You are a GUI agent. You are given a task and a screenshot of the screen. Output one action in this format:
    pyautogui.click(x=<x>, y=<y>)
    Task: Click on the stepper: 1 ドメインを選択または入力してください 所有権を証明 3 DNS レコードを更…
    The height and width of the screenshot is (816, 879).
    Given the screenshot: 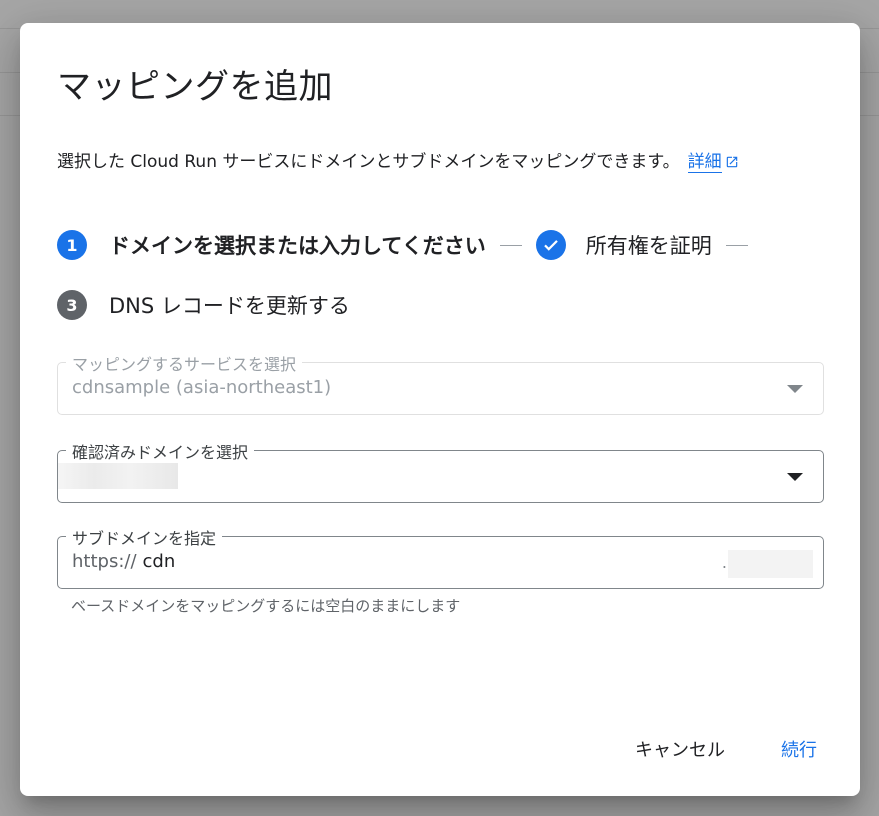 What is the action you would take?
    pyautogui.click(x=447, y=275)
    